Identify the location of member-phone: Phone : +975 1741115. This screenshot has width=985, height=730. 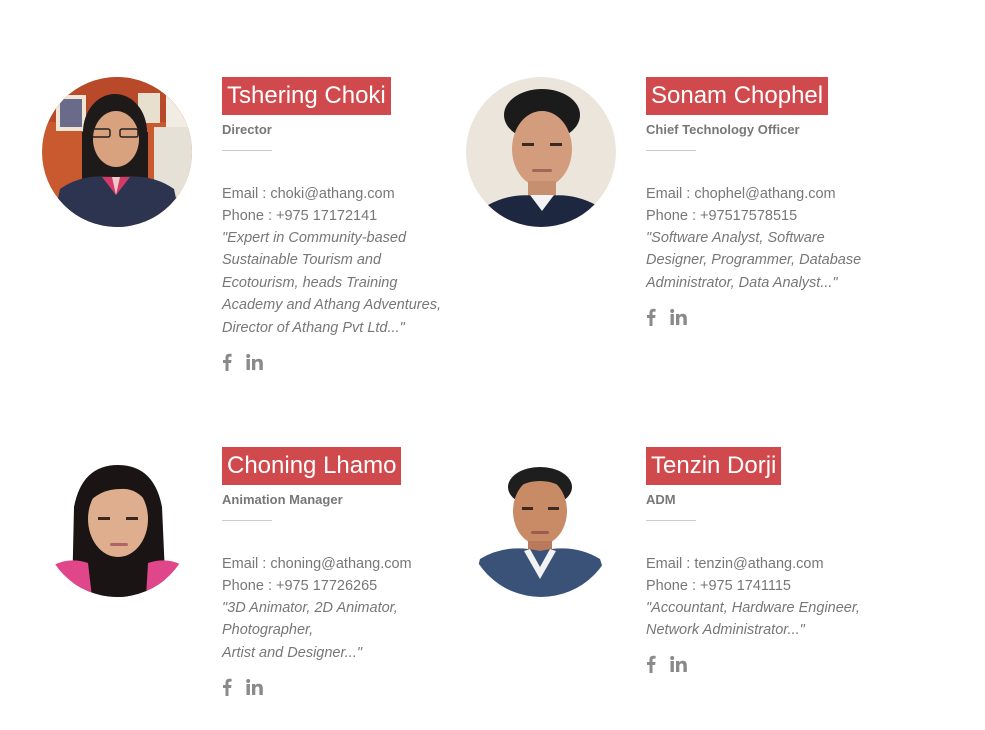
(761, 586).